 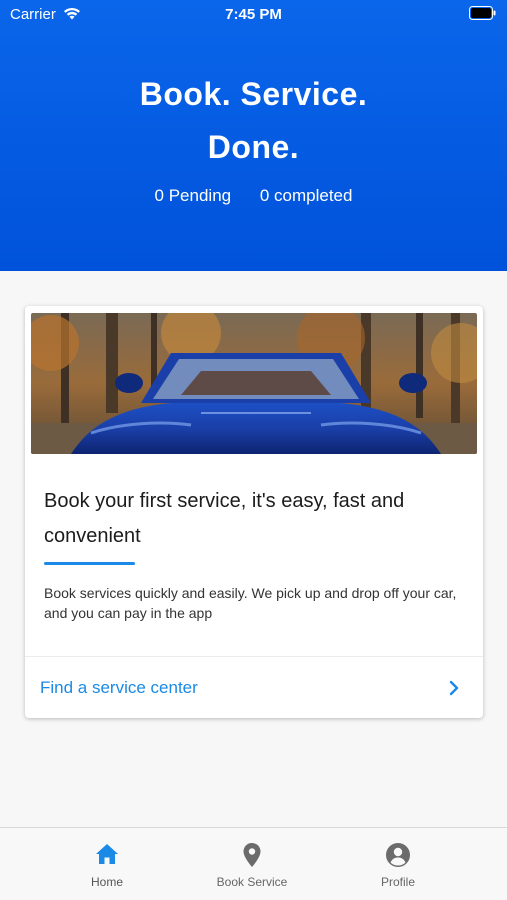 I want to click on completed-count: 0 completed, so click(x=306, y=195).